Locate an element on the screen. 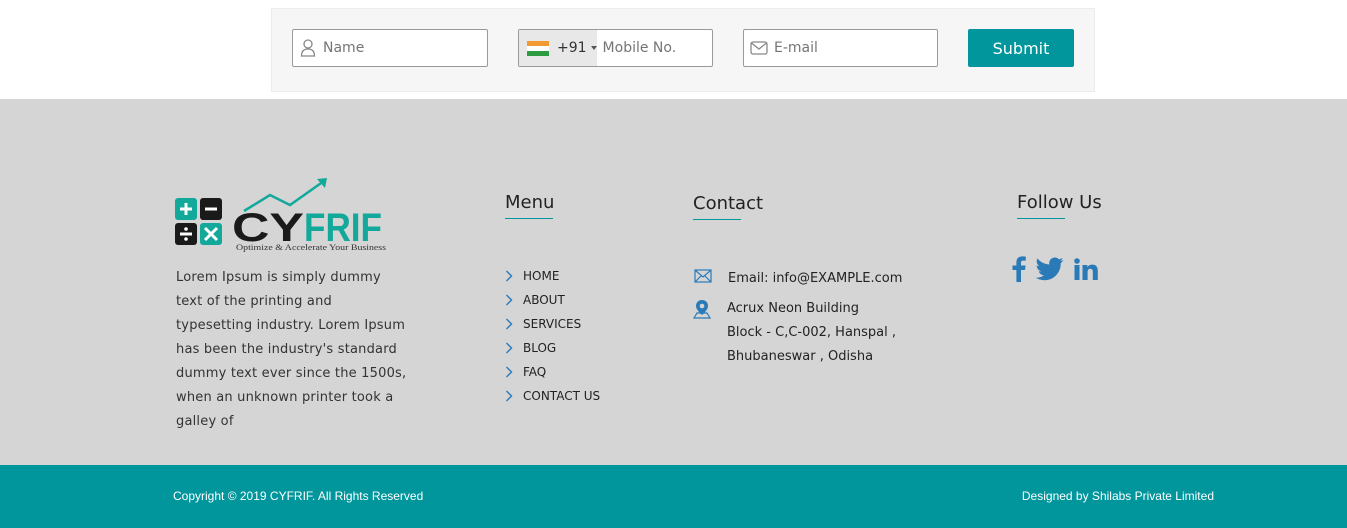 This screenshot has width=1347, height=528. menu-heading-text: Menu is located at coordinates (530, 202).